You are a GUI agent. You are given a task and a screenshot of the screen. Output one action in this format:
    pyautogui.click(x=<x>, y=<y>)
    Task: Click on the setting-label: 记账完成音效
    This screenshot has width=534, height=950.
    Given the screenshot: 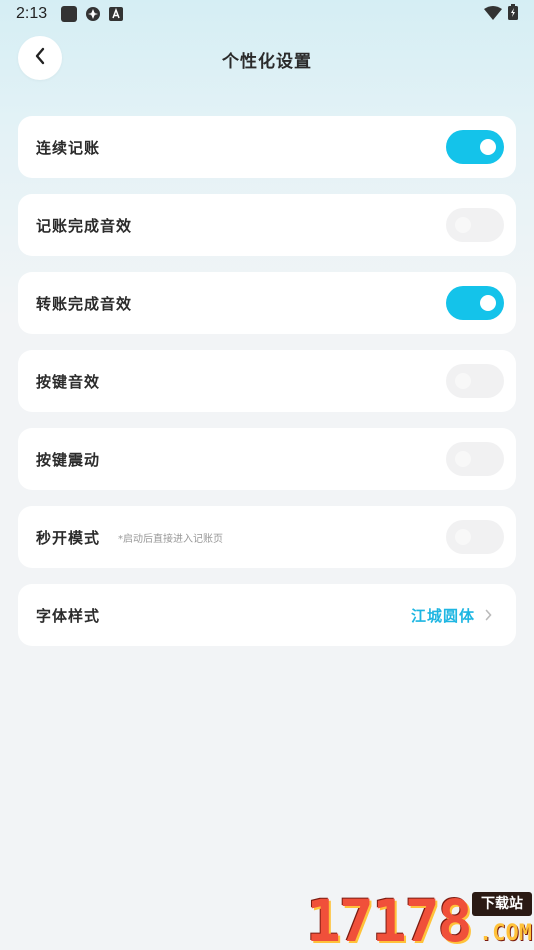 What is the action you would take?
    pyautogui.click(x=84, y=225)
    